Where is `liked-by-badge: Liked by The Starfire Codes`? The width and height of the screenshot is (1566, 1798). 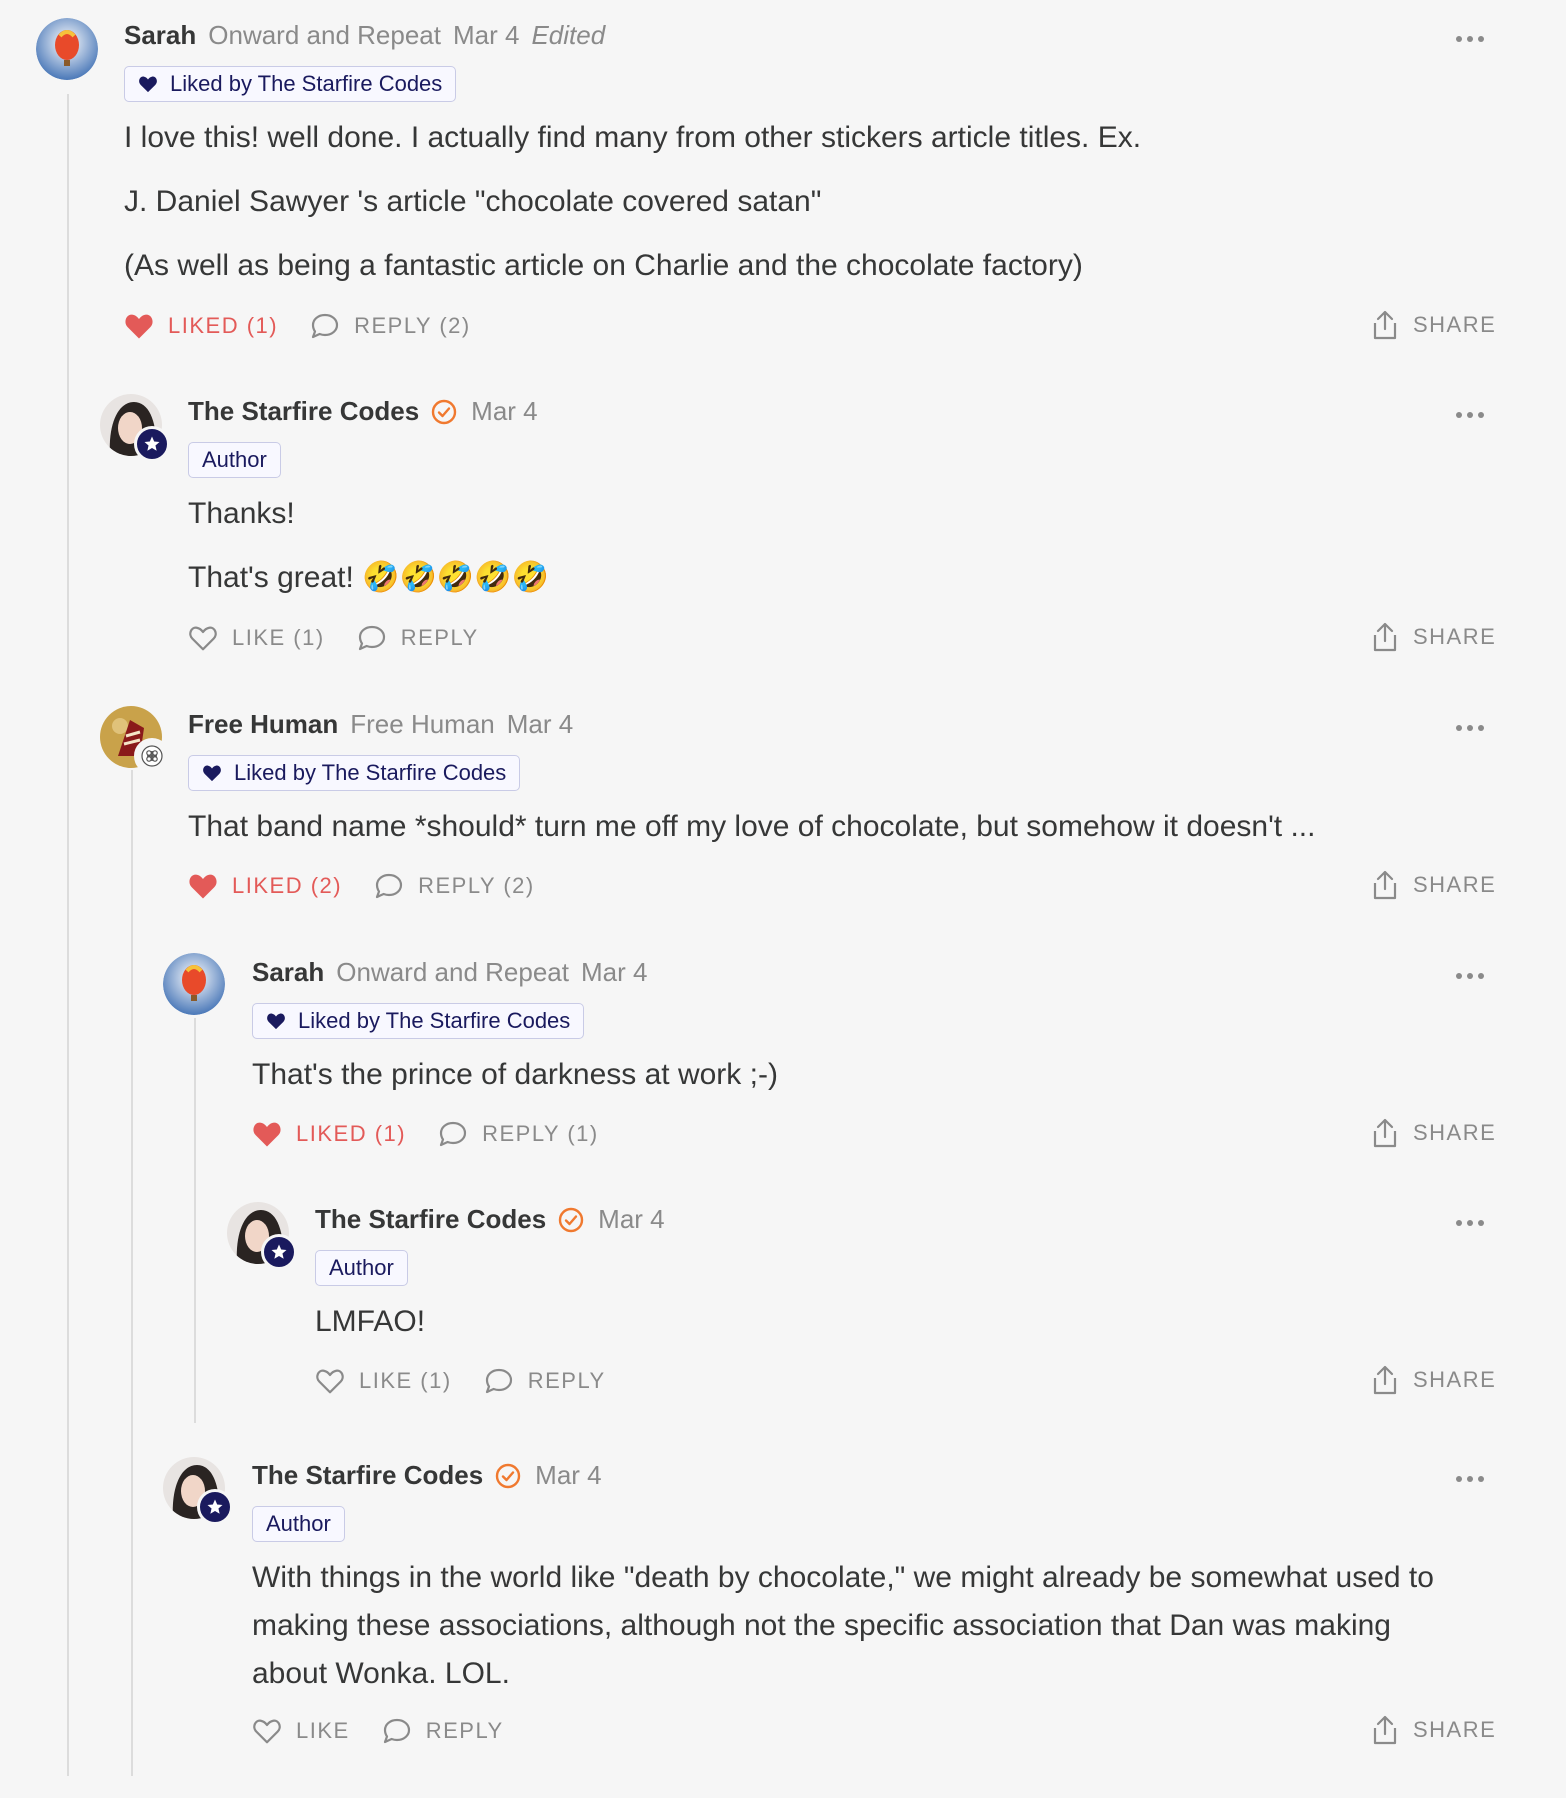 liked-by-badge: Liked by The Starfire Codes is located at coordinates (418, 1021).